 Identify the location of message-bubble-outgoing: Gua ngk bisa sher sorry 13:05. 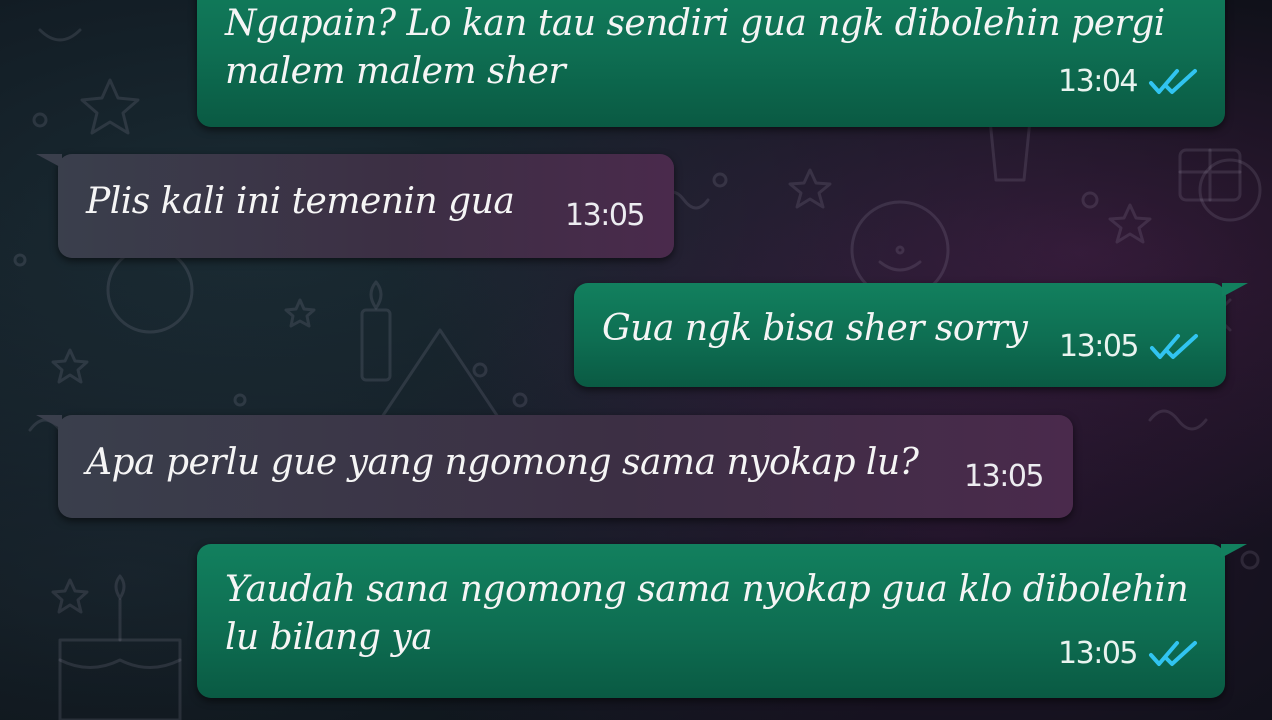
(911, 335).